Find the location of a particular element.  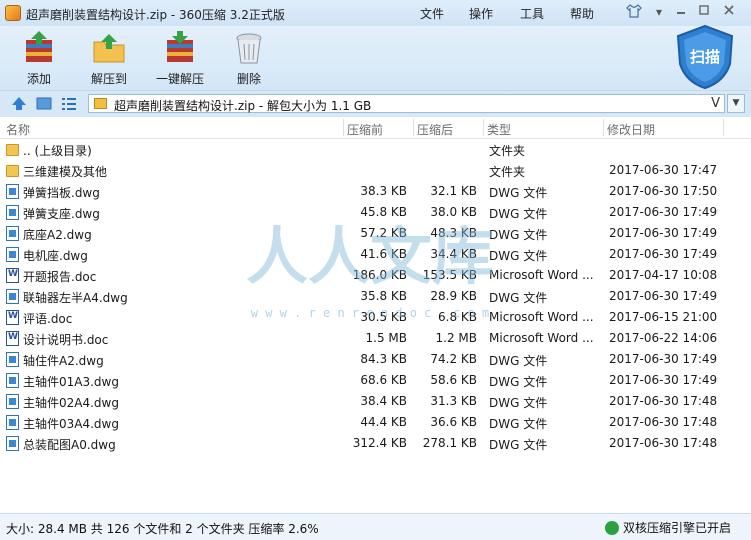

file-name: 弹簧支座.dwg is located at coordinates (61, 214).